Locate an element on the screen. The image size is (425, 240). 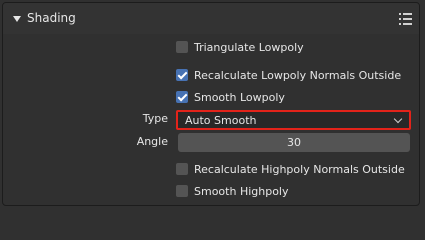
recalc-highpoly-normals-label: Recalculate Highpoly Normals Outside is located at coordinates (299, 169).